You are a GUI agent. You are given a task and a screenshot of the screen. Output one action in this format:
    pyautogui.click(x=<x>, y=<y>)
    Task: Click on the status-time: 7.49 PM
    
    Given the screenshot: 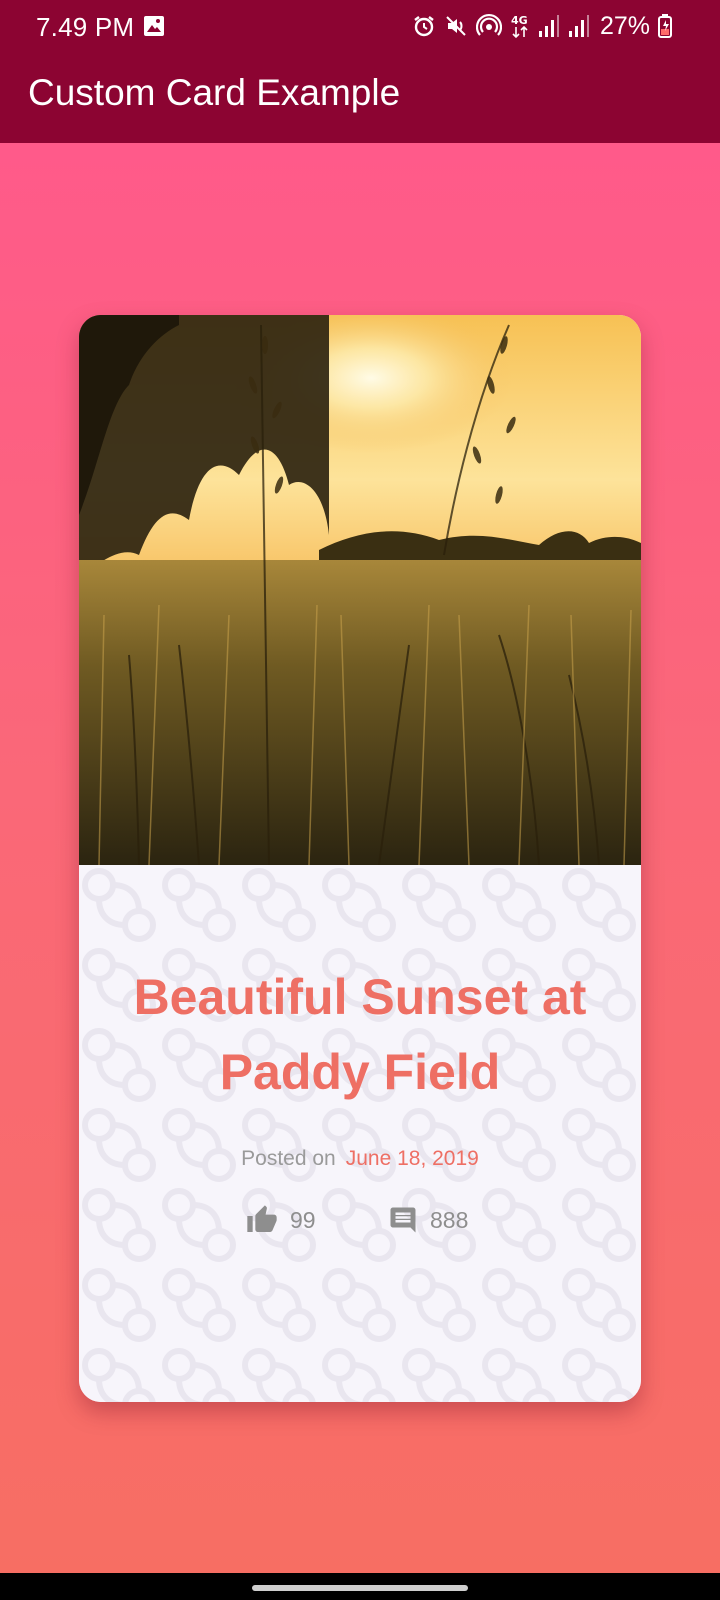 What is the action you would take?
    pyautogui.click(x=85, y=27)
    